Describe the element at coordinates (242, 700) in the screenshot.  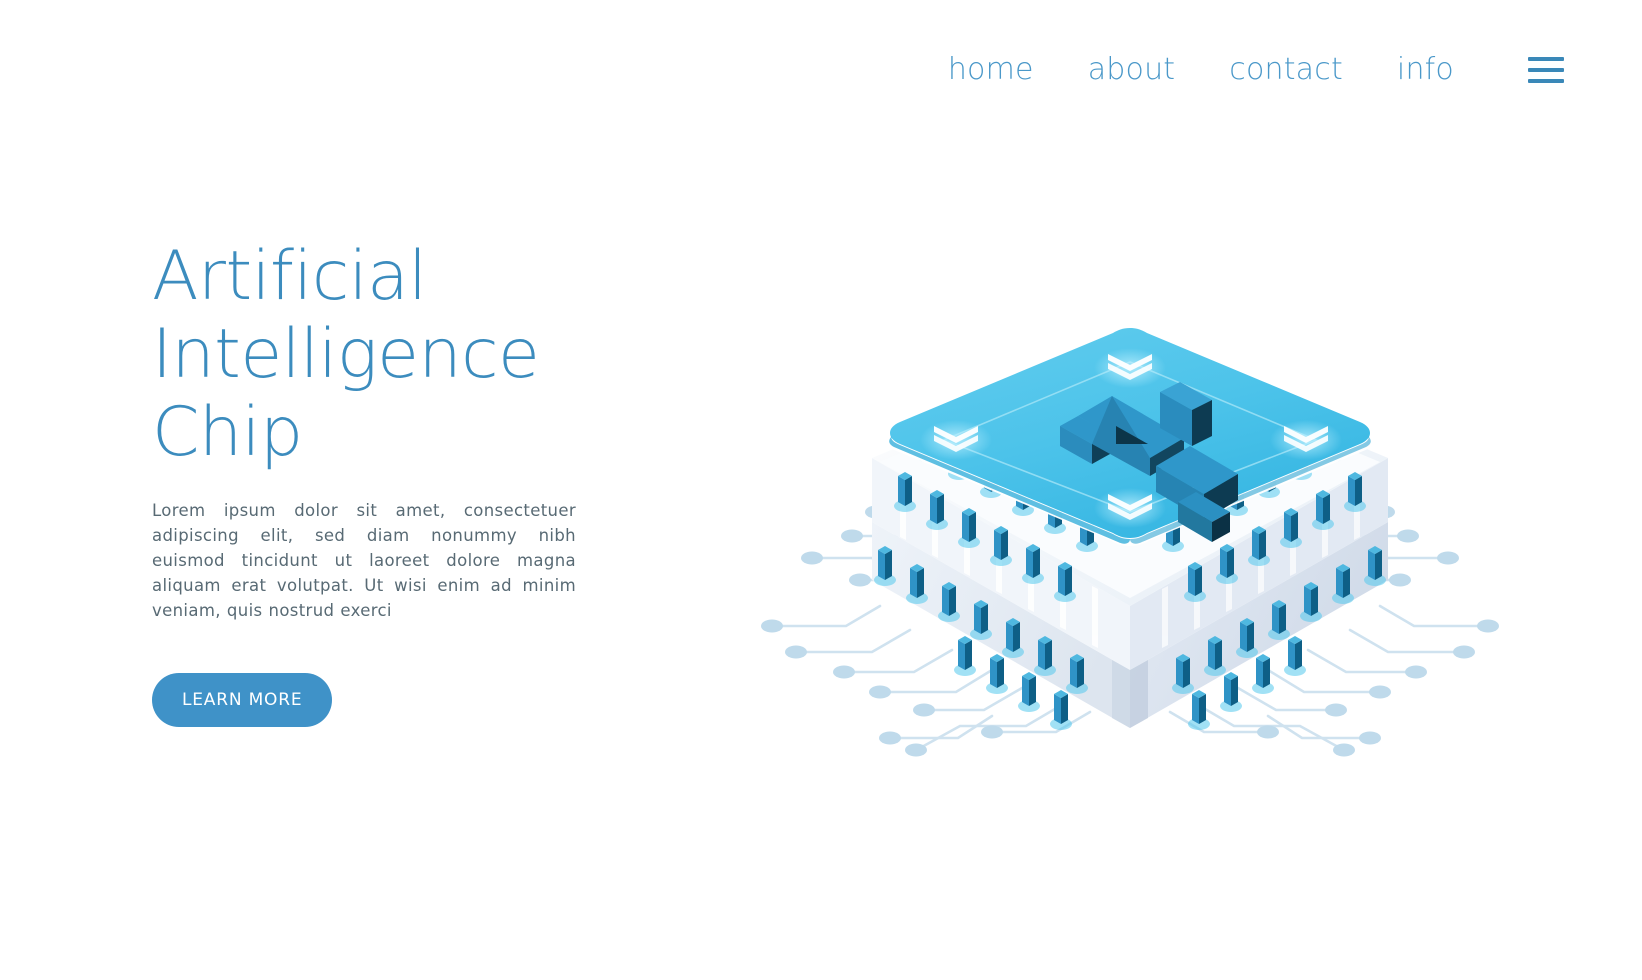
I see `learn-more-button: LEARN MORE` at that location.